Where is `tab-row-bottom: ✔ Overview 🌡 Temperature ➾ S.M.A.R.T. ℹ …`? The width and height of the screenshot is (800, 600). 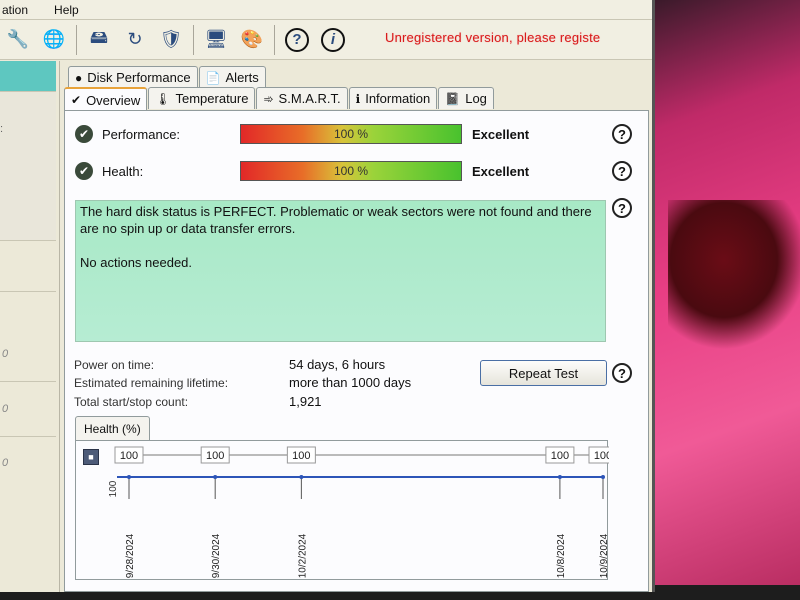 tab-row-bottom: ✔ Overview 🌡 Temperature ➾ S.M.A.R.T. ℹ … is located at coordinates (279, 99).